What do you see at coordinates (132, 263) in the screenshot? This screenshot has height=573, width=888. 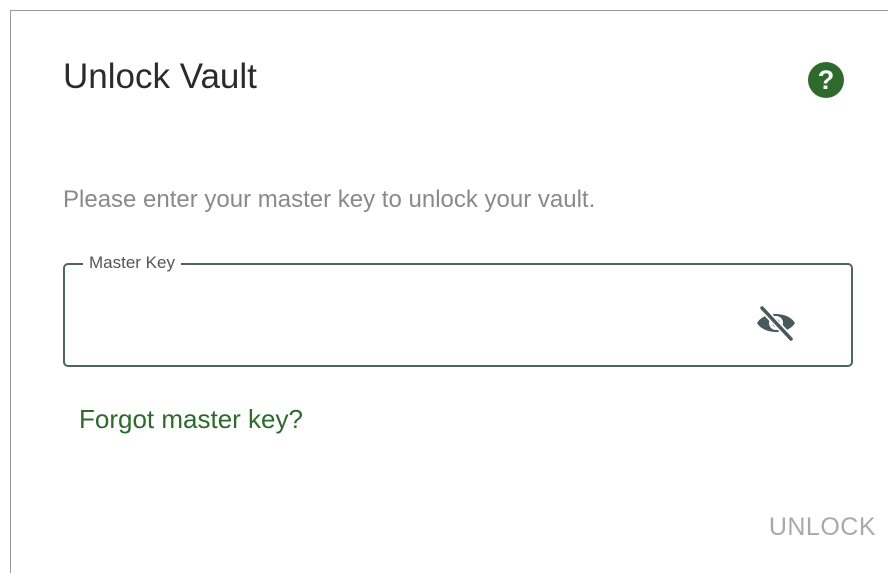 I see `master-key-label: Master Key` at bounding box center [132, 263].